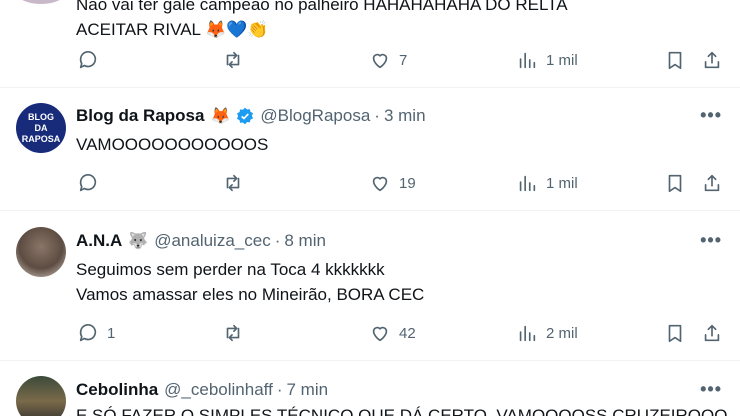 This screenshot has height=416, width=740. I want to click on tweet-header: A.N.A 🐺 @analuiza_cec · 8 min, so click(201, 241).